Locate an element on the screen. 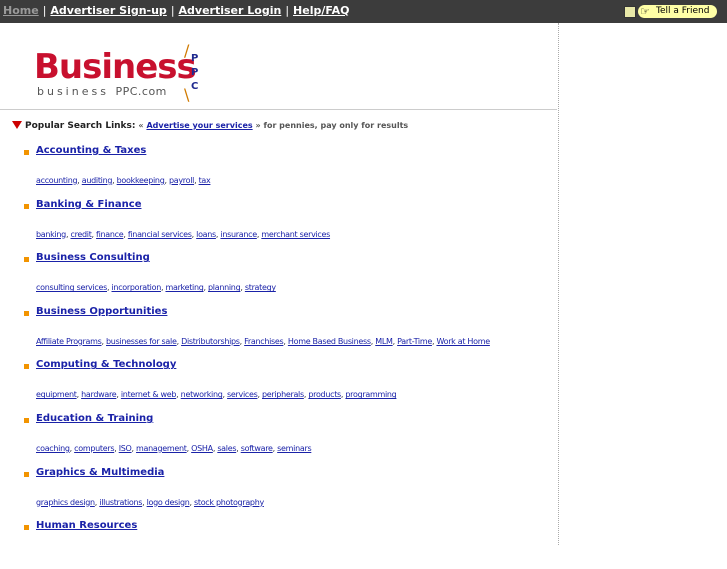 The width and height of the screenshot is (727, 569). subcategory-link: marketing is located at coordinates (184, 287).